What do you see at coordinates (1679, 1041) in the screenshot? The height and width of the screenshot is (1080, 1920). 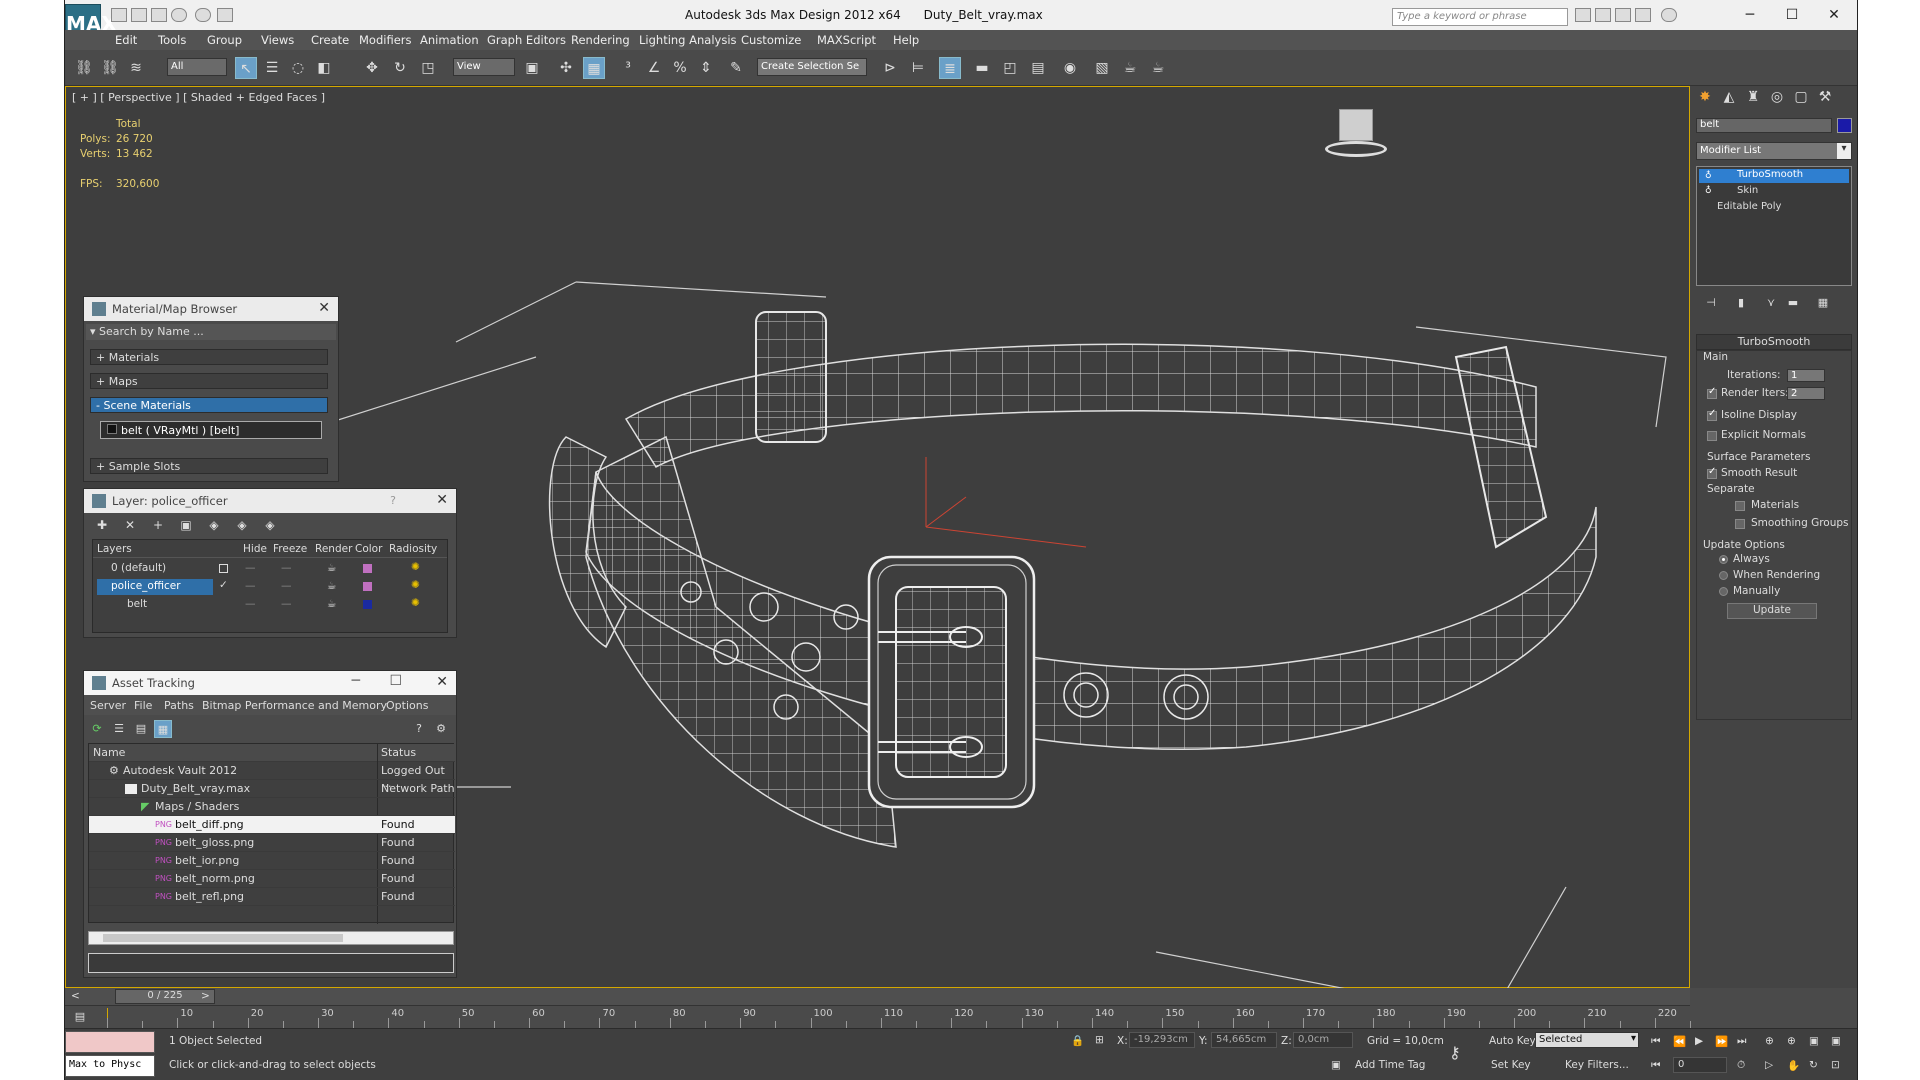 I see `prev-frame-icon: ⏪` at bounding box center [1679, 1041].